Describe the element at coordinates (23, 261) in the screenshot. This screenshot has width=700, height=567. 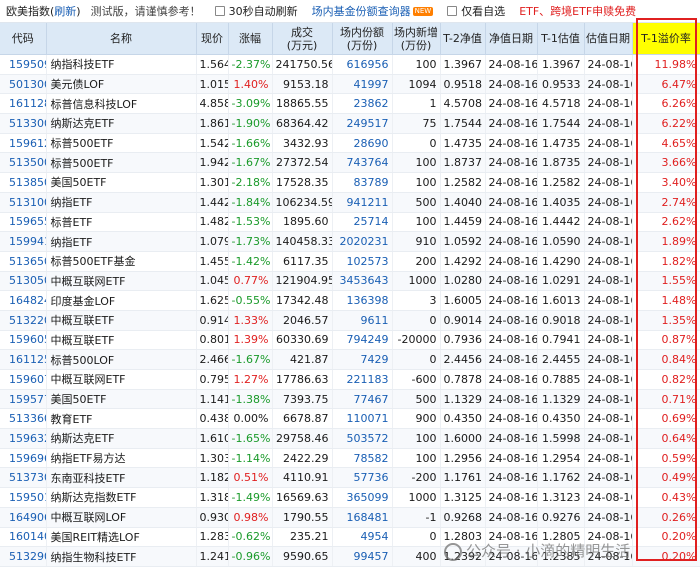
I see `fund-code: 513650` at that location.